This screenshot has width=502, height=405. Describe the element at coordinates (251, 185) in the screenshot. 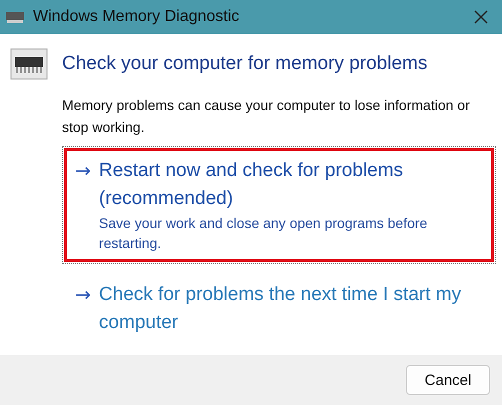

I see `option-title: Restart now and check for problems (recommended)` at that location.